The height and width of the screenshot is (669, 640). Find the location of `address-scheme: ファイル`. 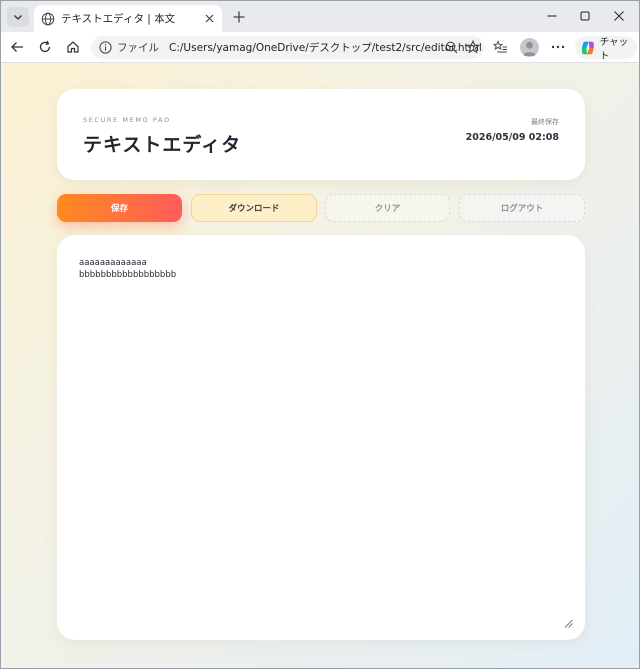

address-scheme: ファイル is located at coordinates (138, 48).